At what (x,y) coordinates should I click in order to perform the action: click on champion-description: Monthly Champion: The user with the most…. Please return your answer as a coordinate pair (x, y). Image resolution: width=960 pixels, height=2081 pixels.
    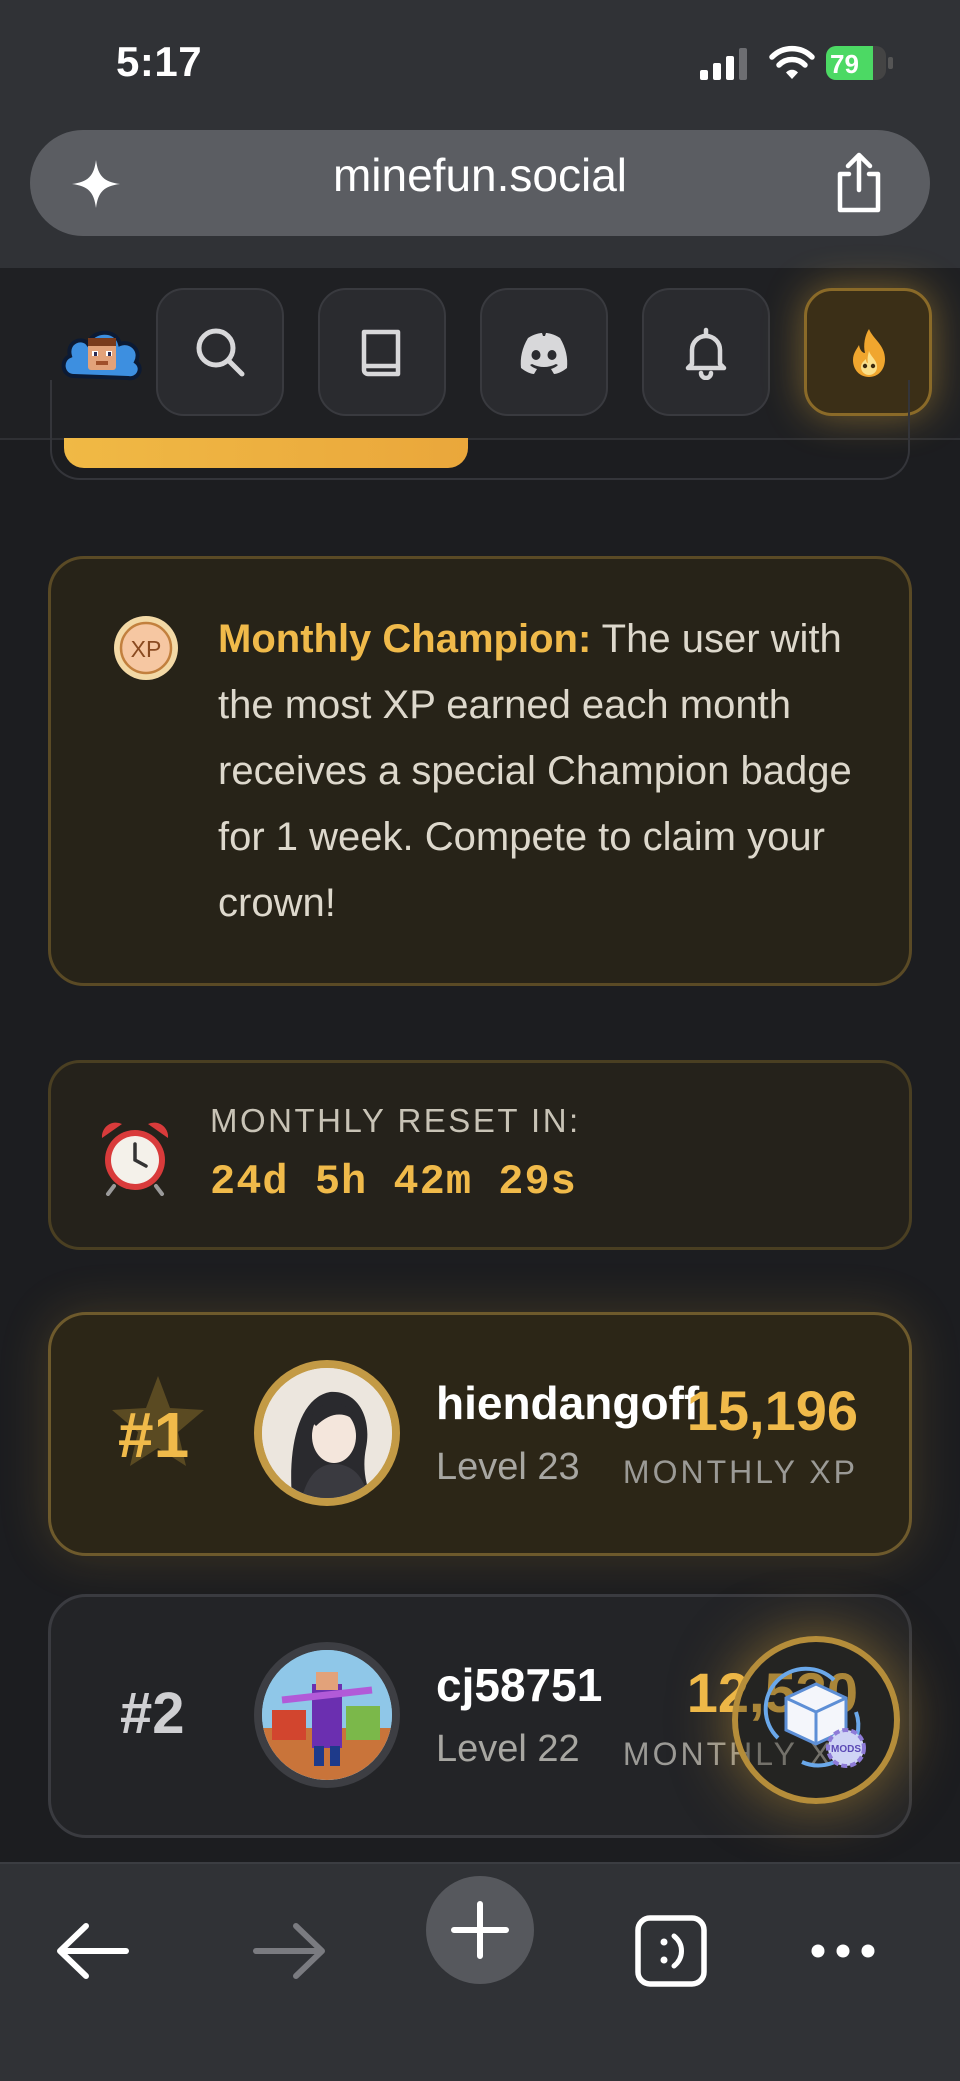
    Looking at the image, I should click on (538, 771).